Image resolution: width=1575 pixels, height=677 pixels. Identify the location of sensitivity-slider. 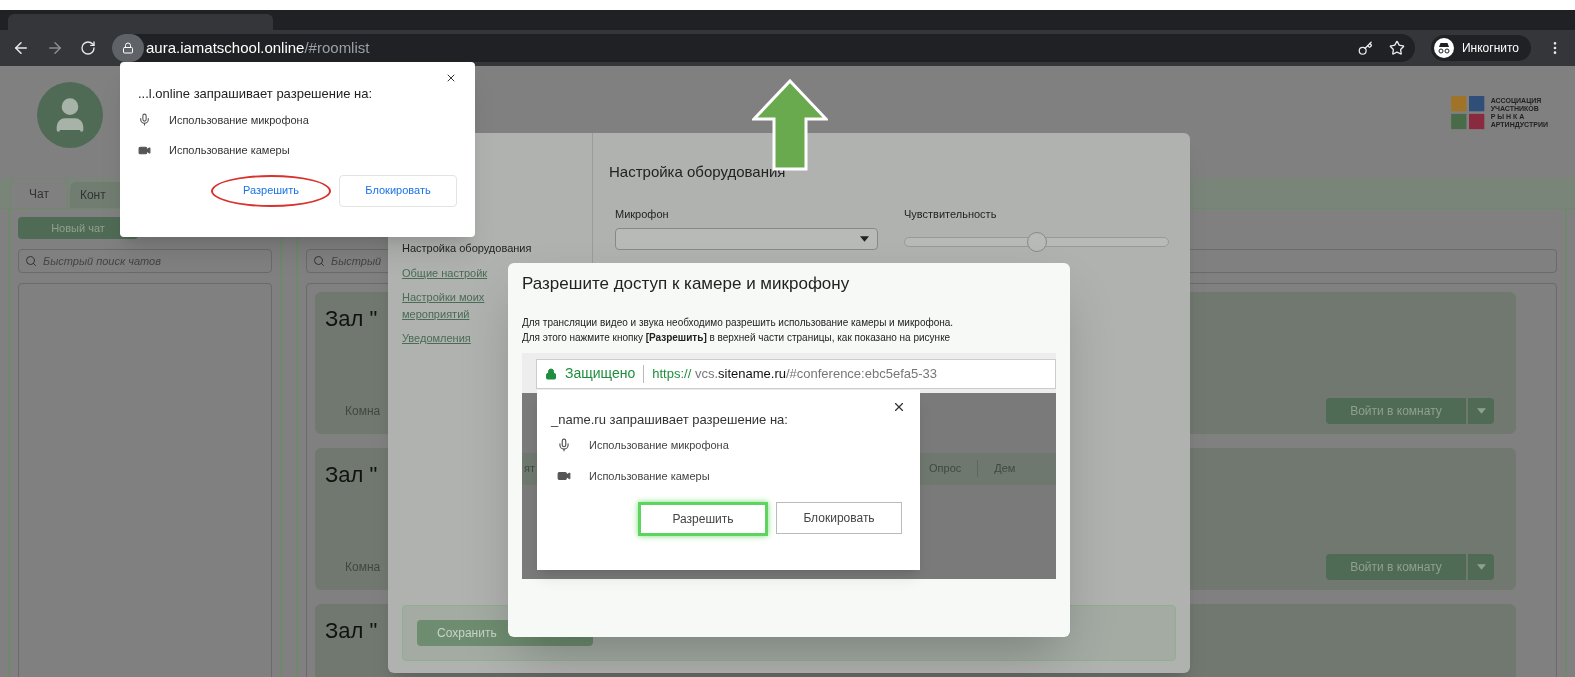
(1036, 242).